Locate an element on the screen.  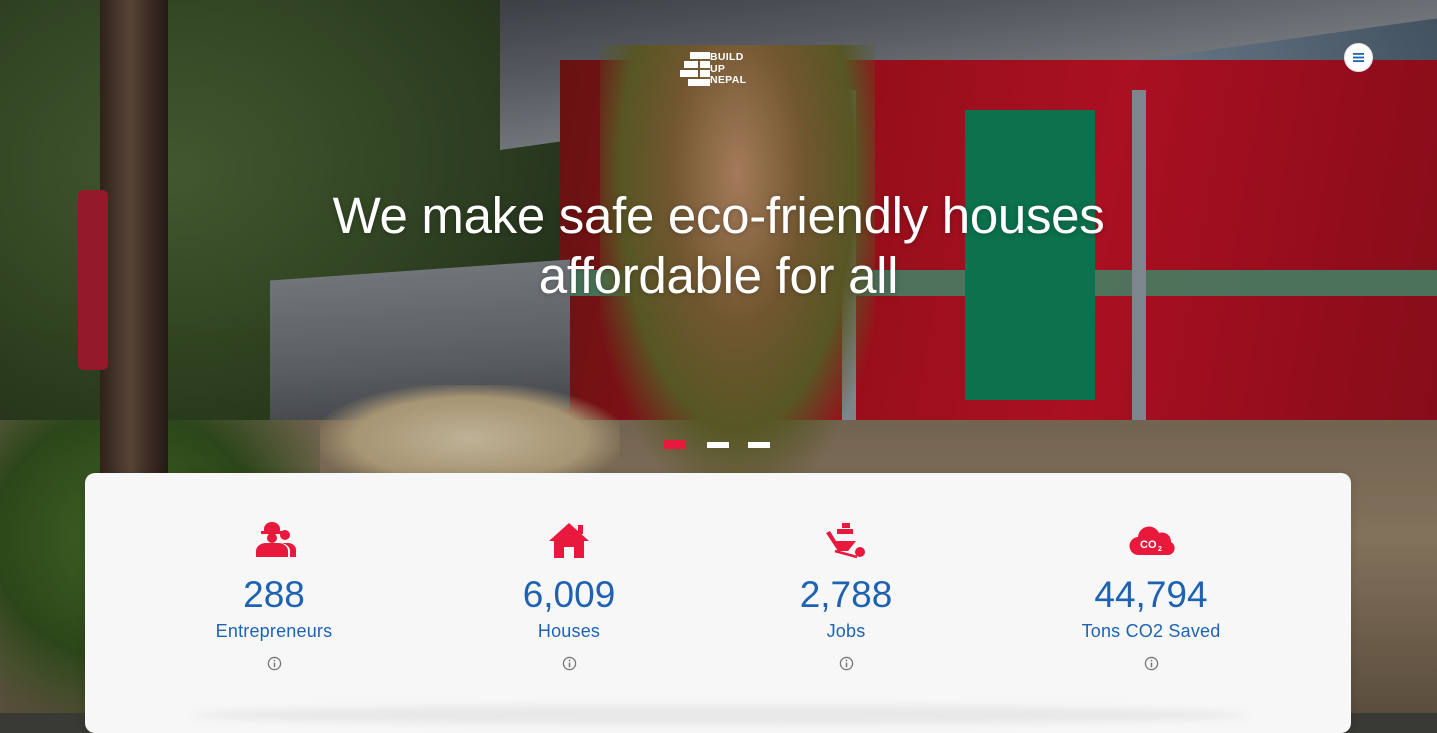
stat-label: Jobs is located at coordinates (846, 631).